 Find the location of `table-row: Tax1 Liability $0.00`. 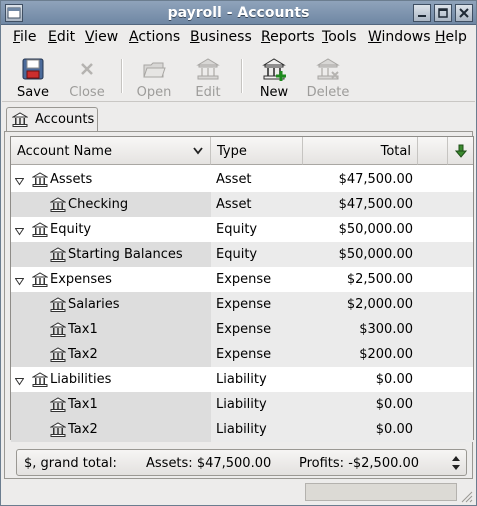

table-row: Tax1 Liability $0.00 is located at coordinates (242, 404).